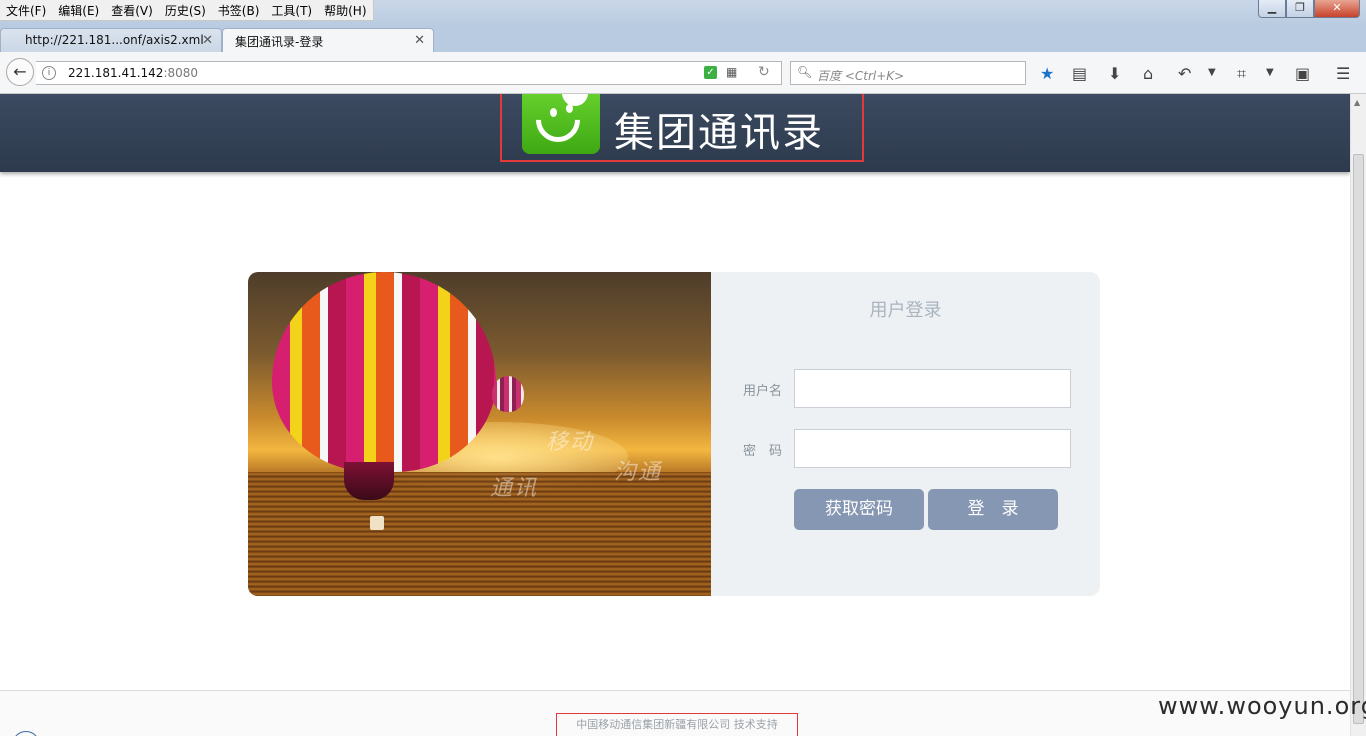  Describe the element at coordinates (1241, 74) in the screenshot. I see `crop-icon: ⌗` at that location.